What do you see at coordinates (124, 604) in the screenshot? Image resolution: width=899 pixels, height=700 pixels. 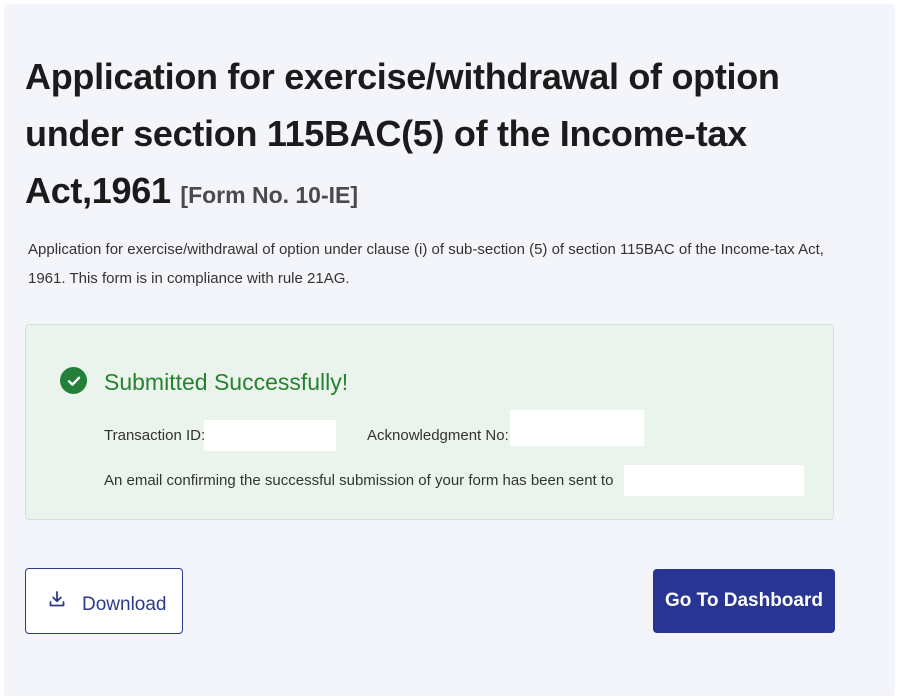 I see `download-button-label: Download` at bounding box center [124, 604].